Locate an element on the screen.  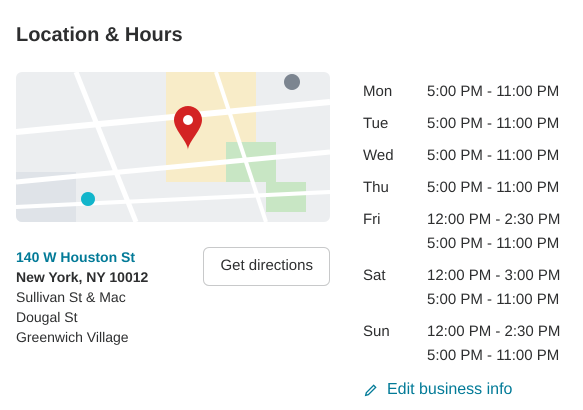
day-label: Tue is located at coordinates (376, 124).